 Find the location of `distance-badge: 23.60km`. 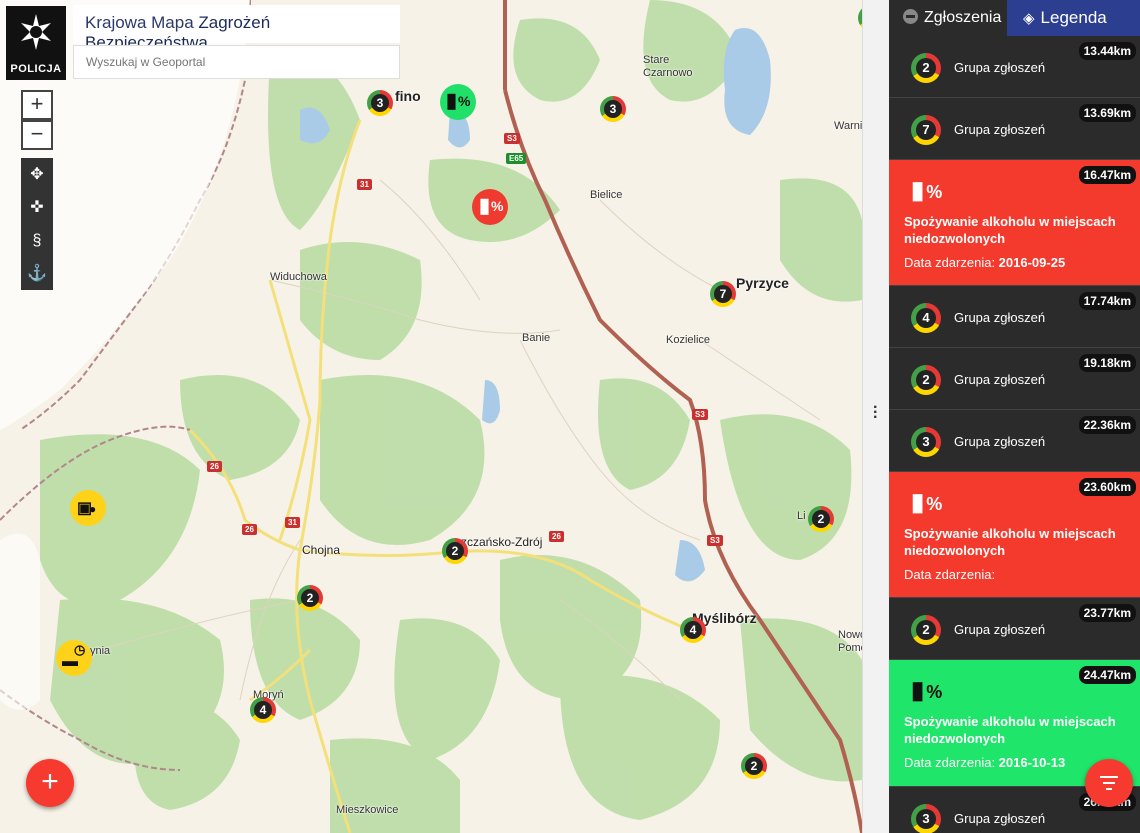

distance-badge: 23.60km is located at coordinates (1107, 487).